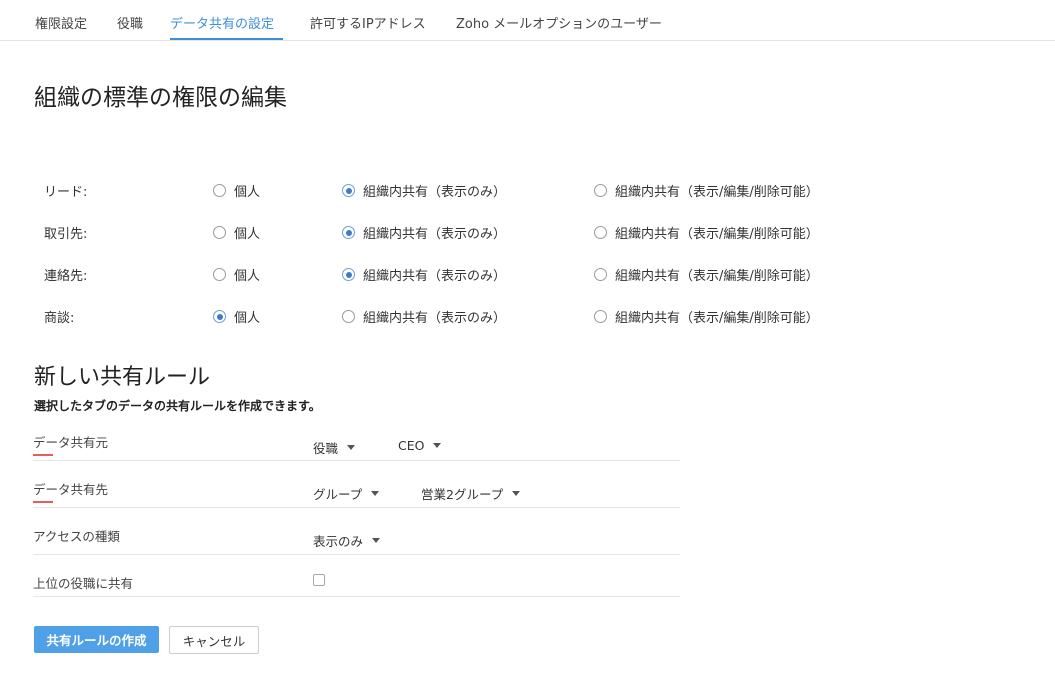 This screenshot has height=674, width=1055. What do you see at coordinates (222, 22) in the screenshot?
I see `tab-data-sharing: データ共有の設定` at bounding box center [222, 22].